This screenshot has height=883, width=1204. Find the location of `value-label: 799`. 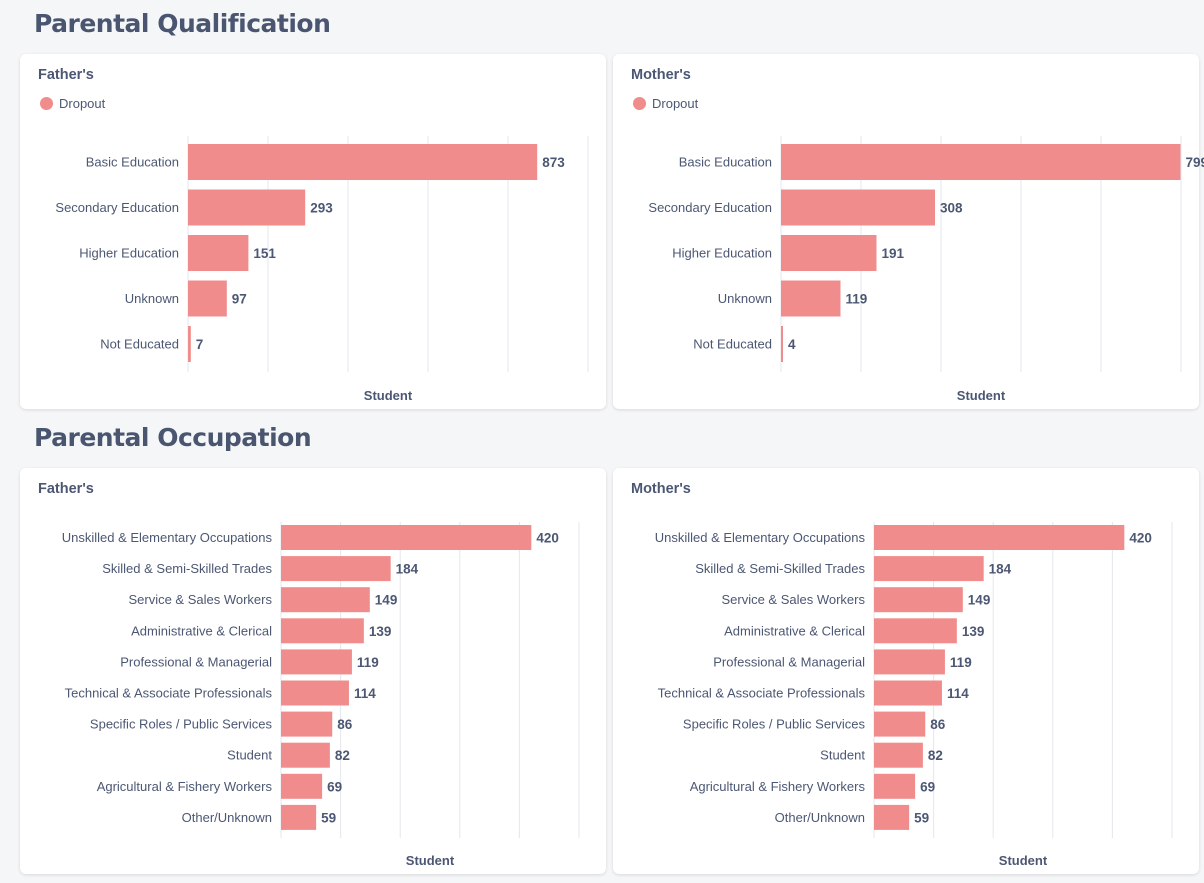

value-label: 799 is located at coordinates (1195, 162).